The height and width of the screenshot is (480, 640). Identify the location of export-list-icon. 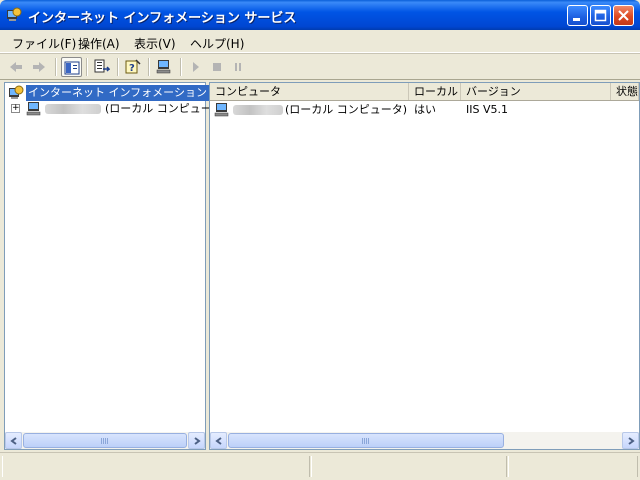
(102, 66).